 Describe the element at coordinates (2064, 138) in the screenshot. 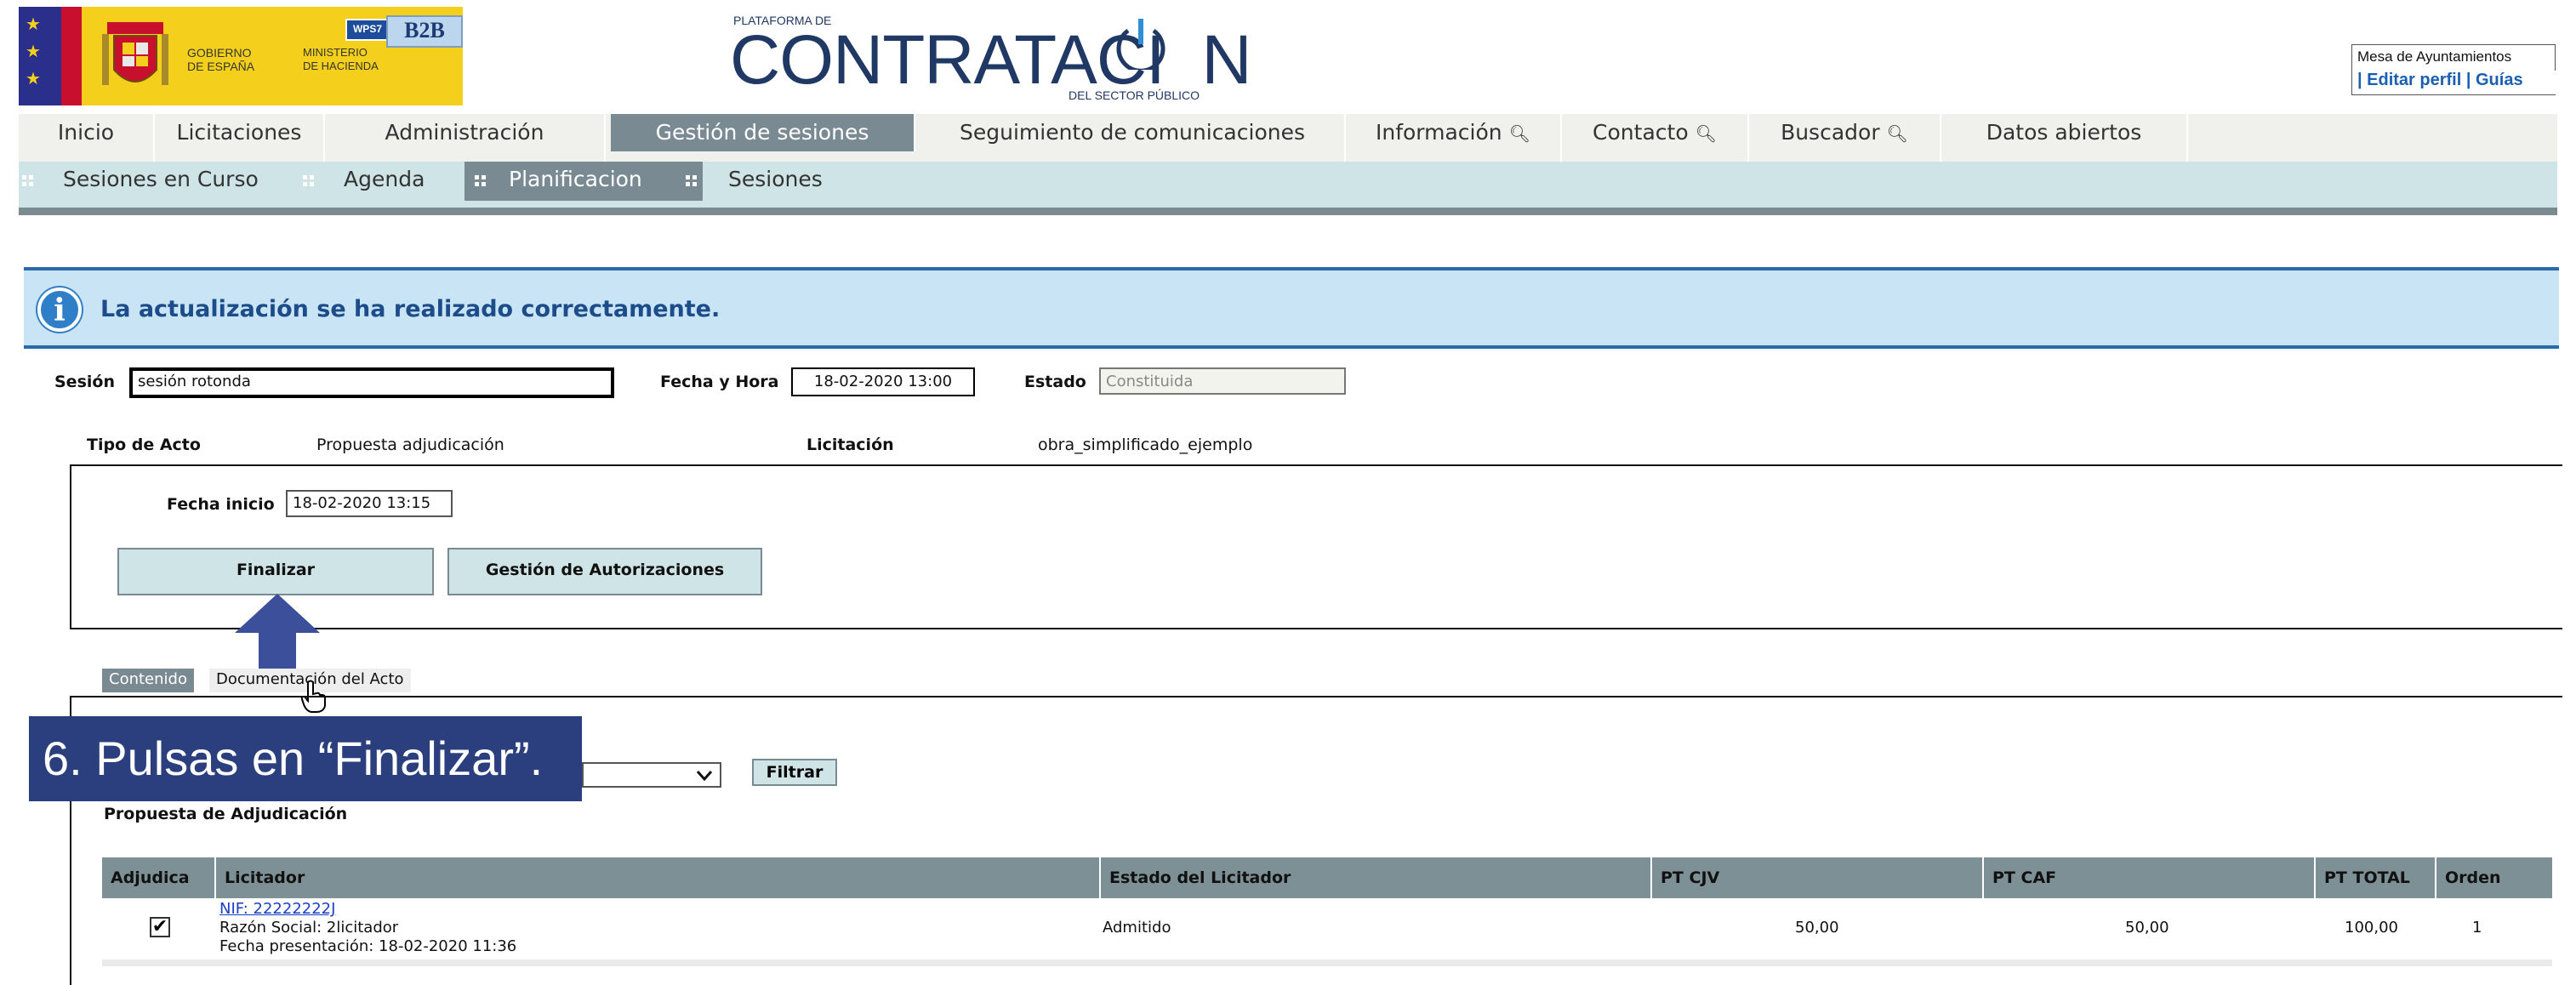

I see `nav-datos-abiertos: Datos abiertos` at that location.